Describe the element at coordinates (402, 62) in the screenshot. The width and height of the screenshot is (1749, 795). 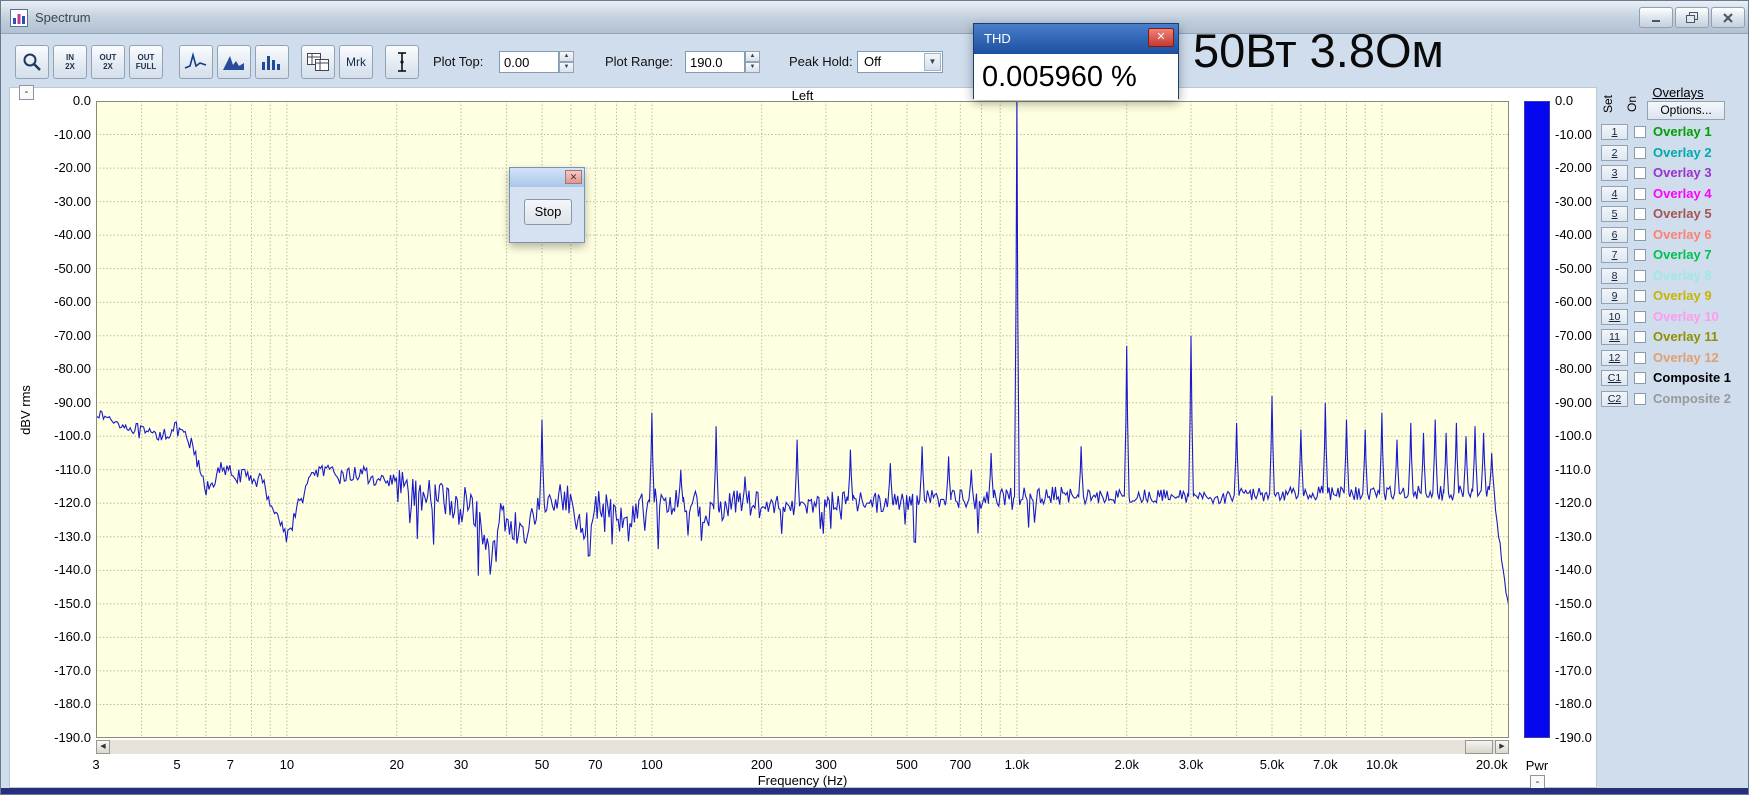
I see `cursor-tool-button` at that location.